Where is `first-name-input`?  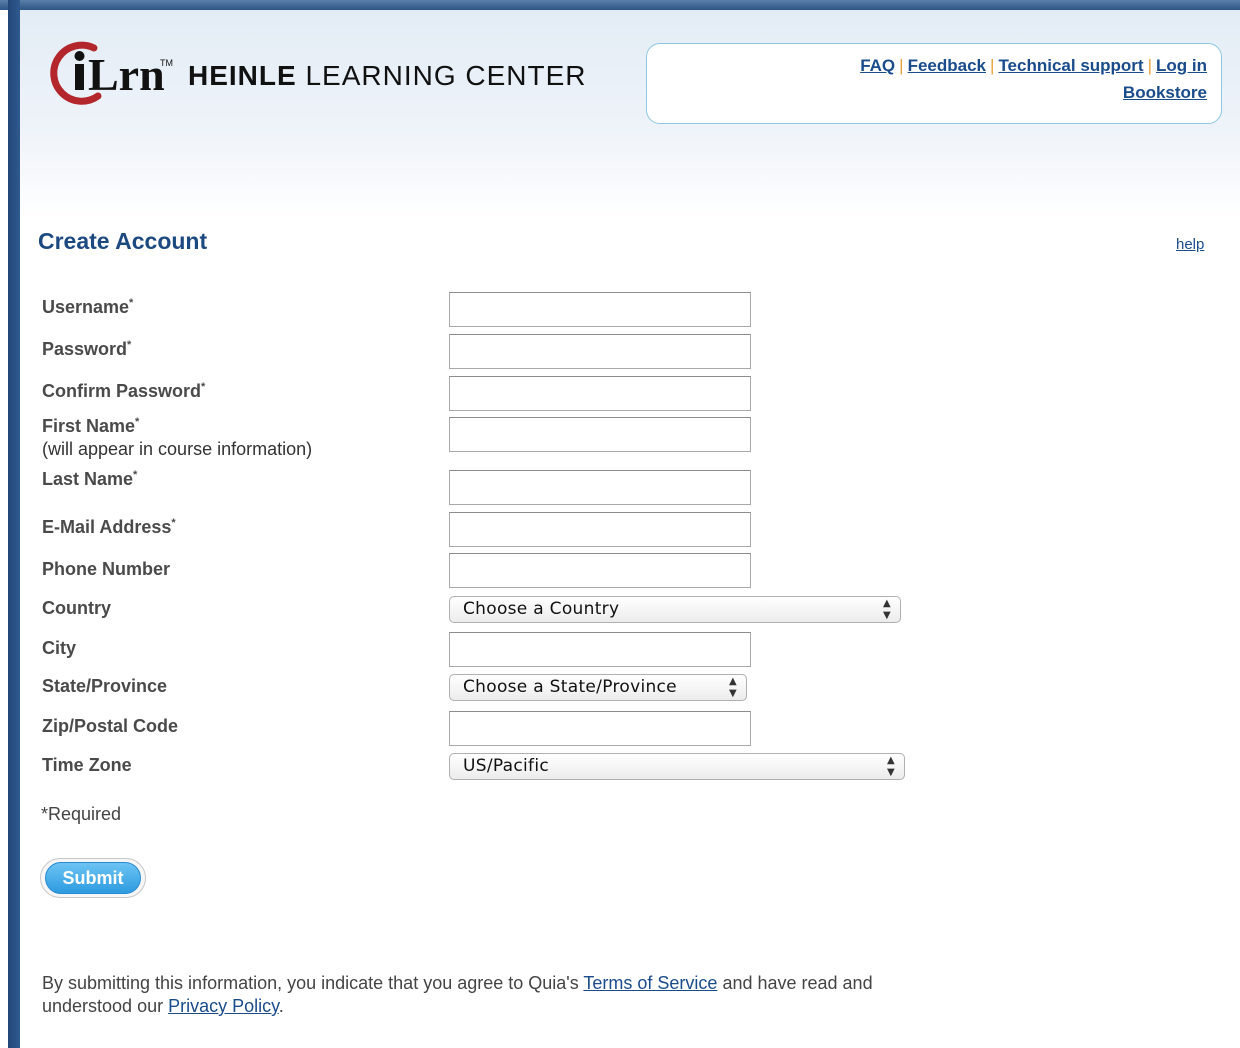 first-name-input is located at coordinates (600, 434).